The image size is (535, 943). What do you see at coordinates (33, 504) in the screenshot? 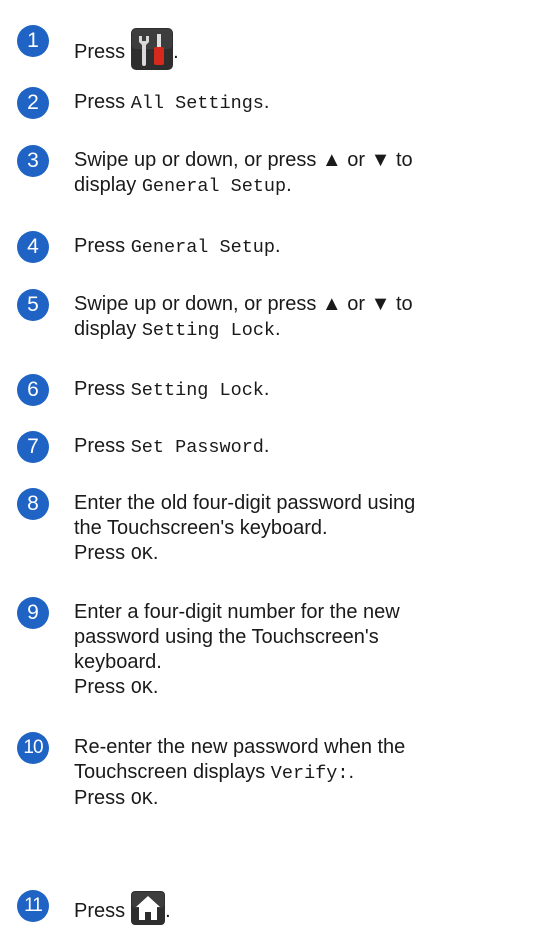
I see `step-number-badge: 8` at bounding box center [33, 504].